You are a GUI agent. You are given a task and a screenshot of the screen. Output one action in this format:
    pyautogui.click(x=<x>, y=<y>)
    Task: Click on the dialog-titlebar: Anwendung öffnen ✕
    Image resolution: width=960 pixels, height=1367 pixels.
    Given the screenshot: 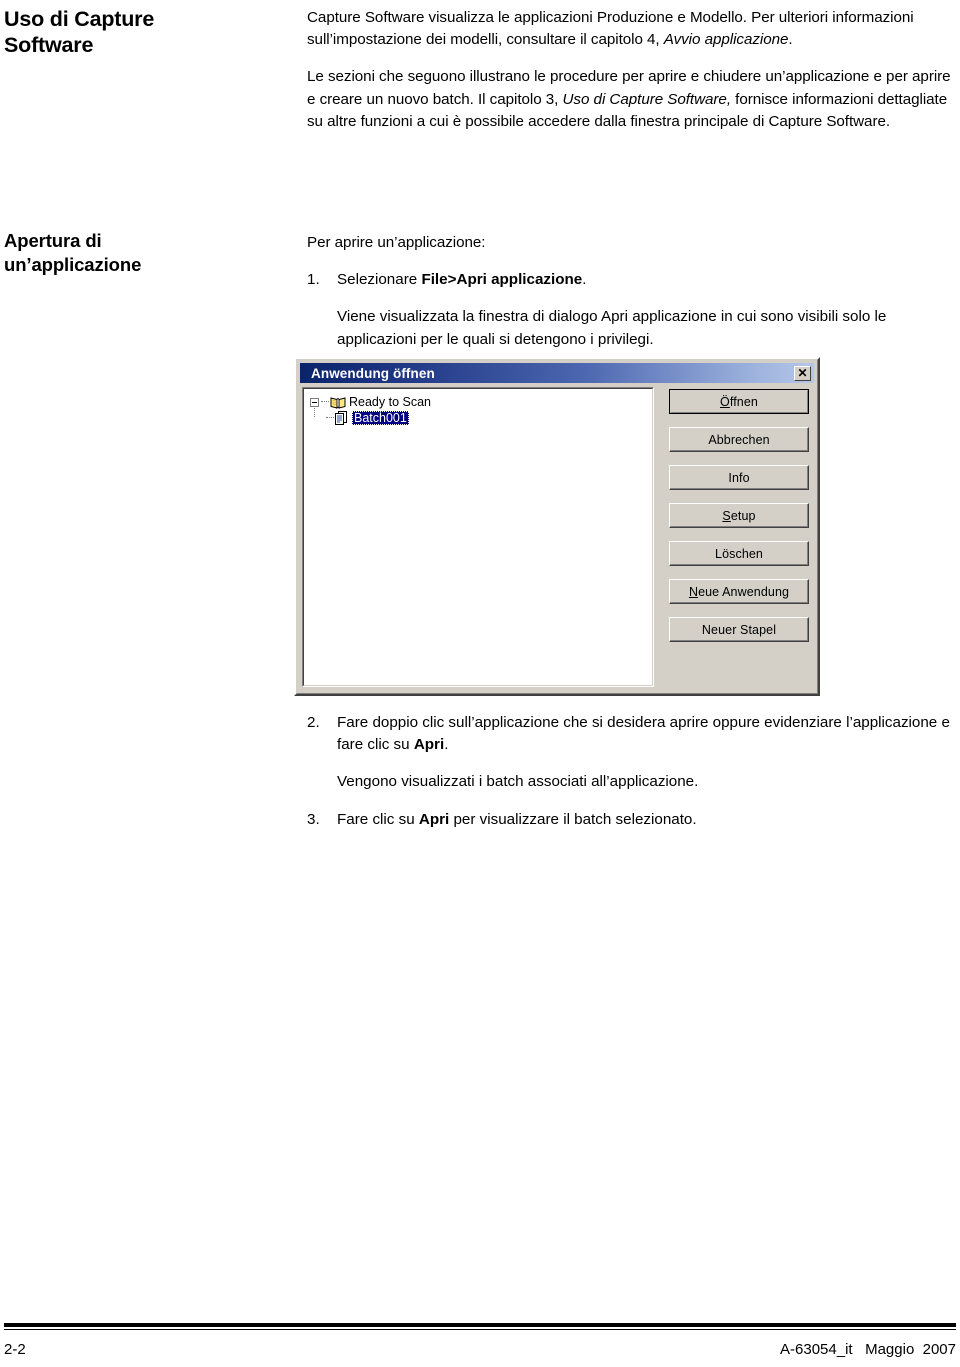 What is the action you would take?
    pyautogui.click(x=557, y=373)
    